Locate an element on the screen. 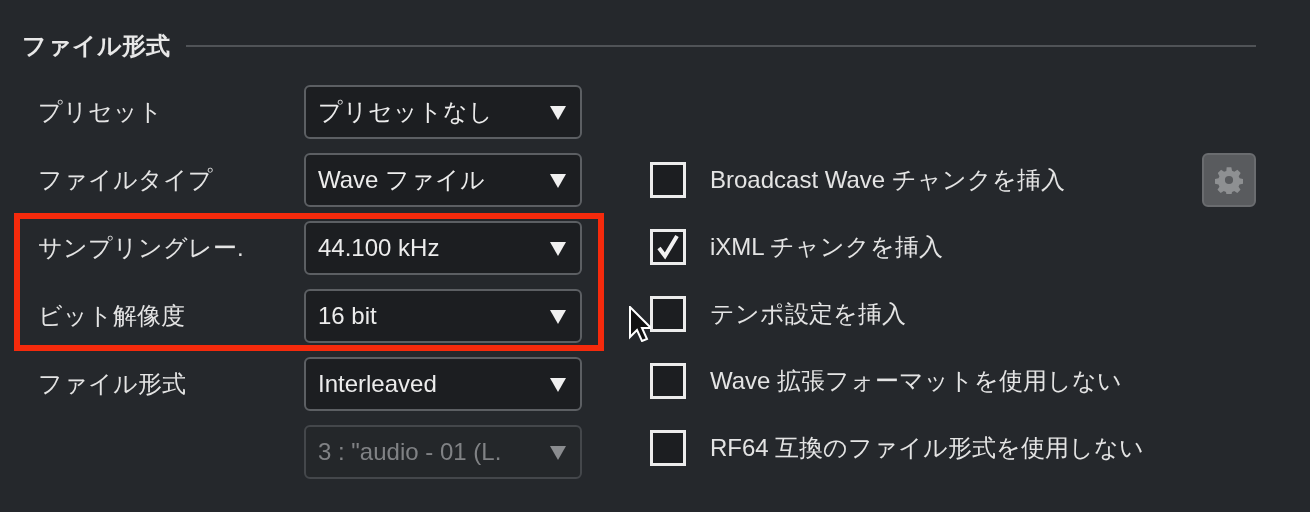  field-label: ビット解像度 is located at coordinates (112, 316).